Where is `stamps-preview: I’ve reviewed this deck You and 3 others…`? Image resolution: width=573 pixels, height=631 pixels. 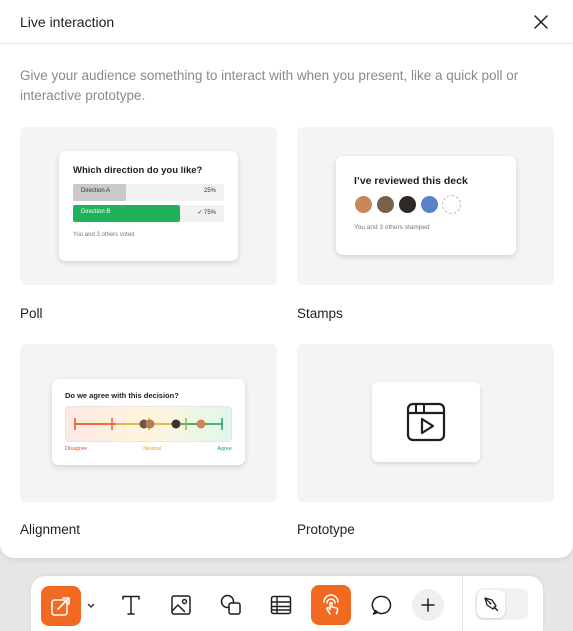
stamps-preview: I’ve reviewed this deck You and 3 others… is located at coordinates (426, 205).